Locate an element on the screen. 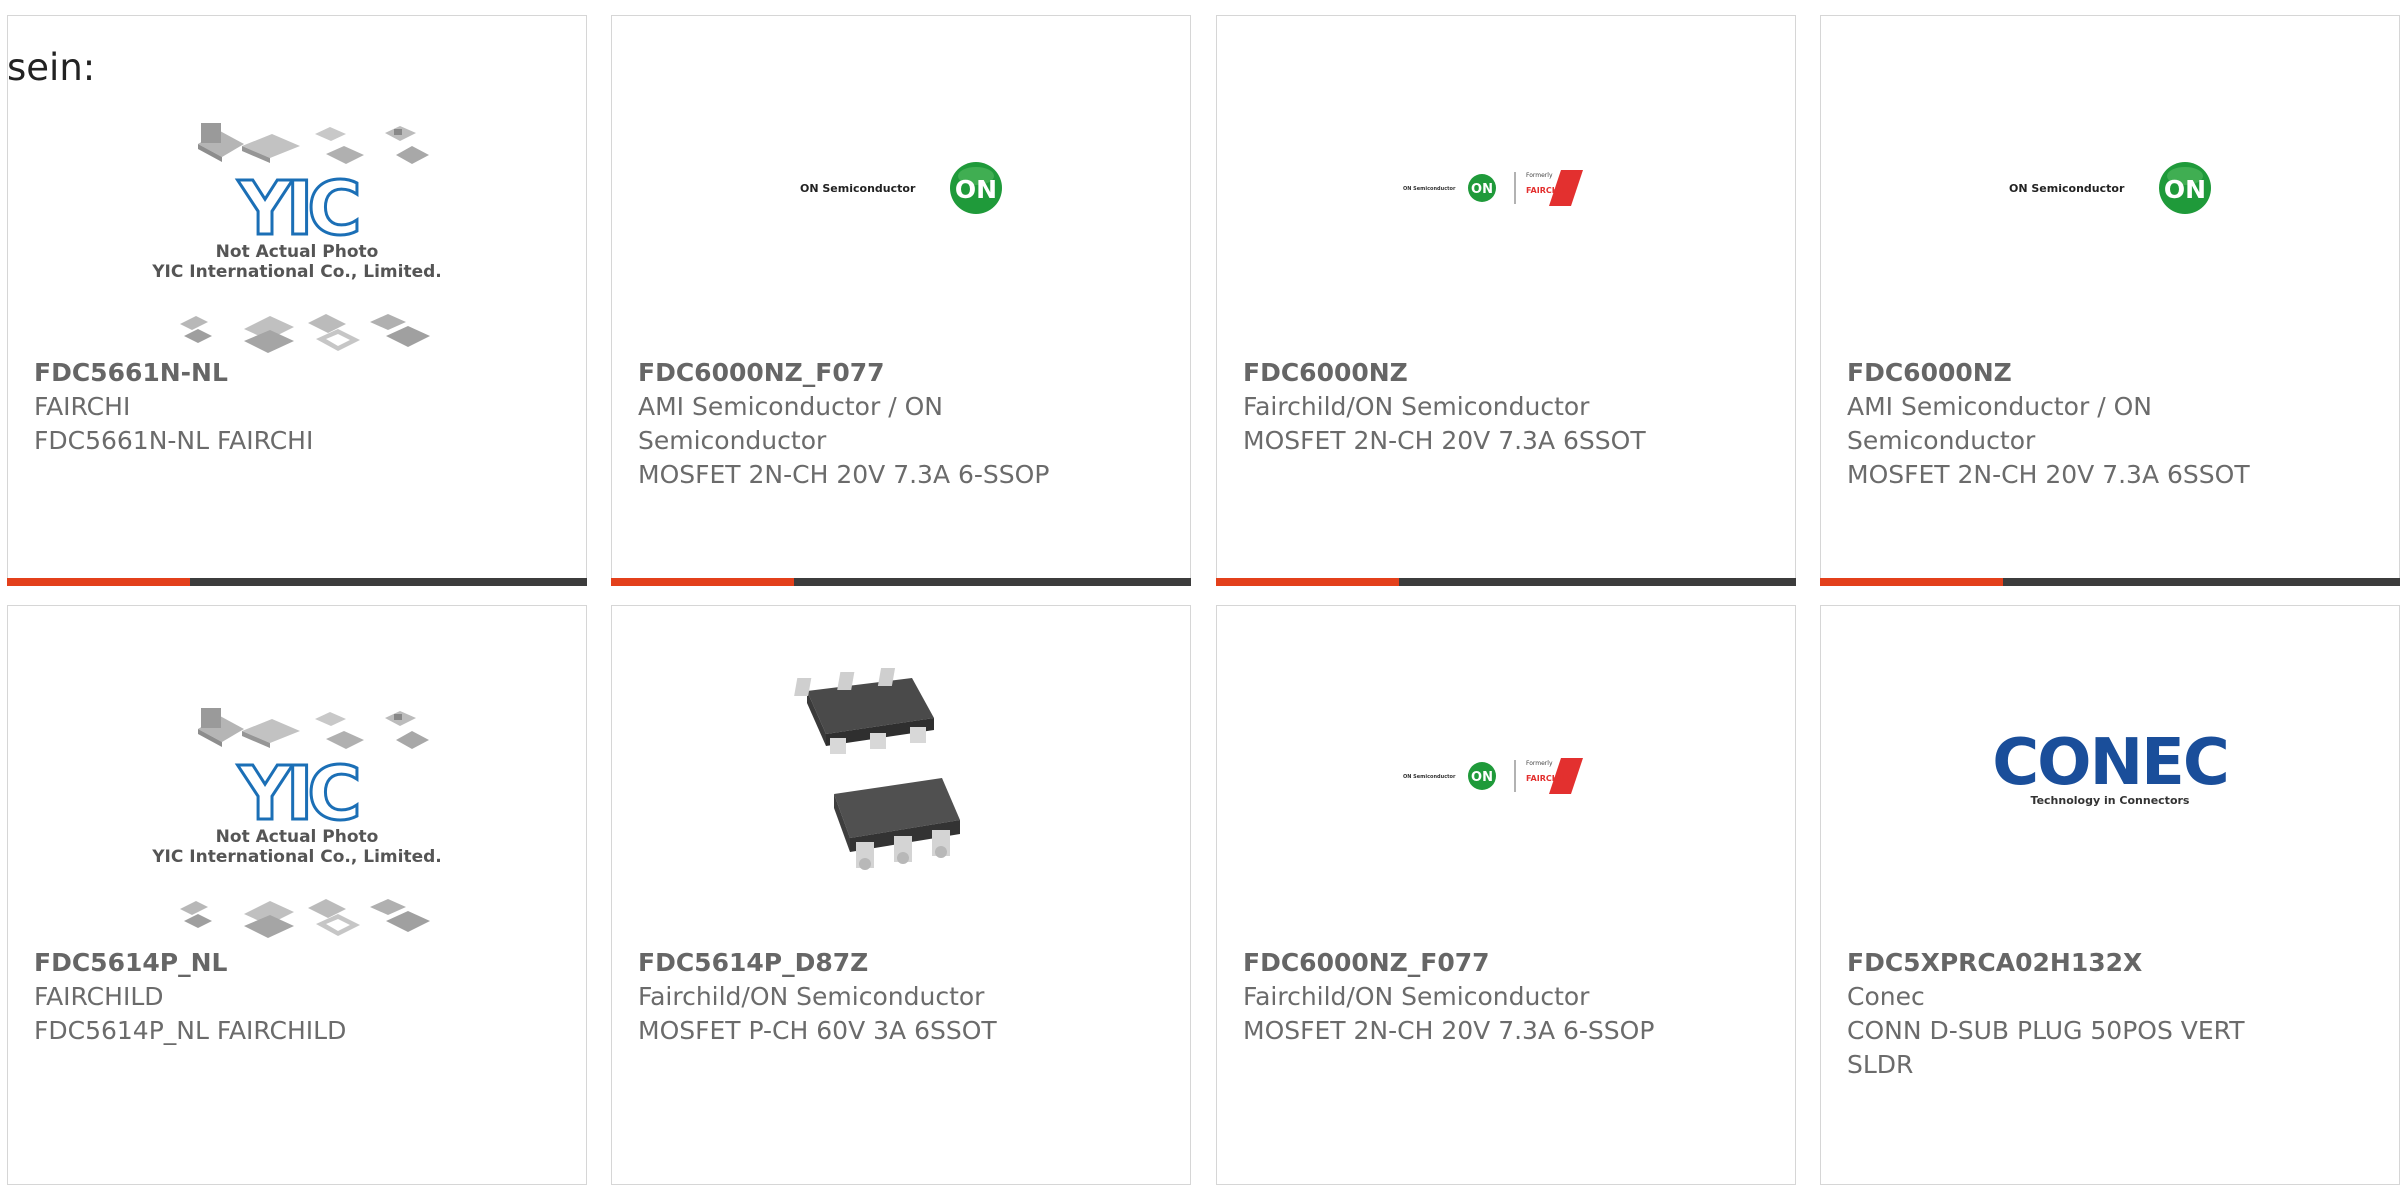  conec-logo: CONEC Technology in Connectors is located at coordinates (2111, 766).